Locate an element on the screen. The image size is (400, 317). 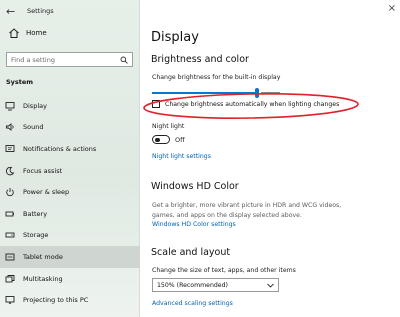
scale-dropdown: 150% (Recommended) is located at coordinates (215, 285).